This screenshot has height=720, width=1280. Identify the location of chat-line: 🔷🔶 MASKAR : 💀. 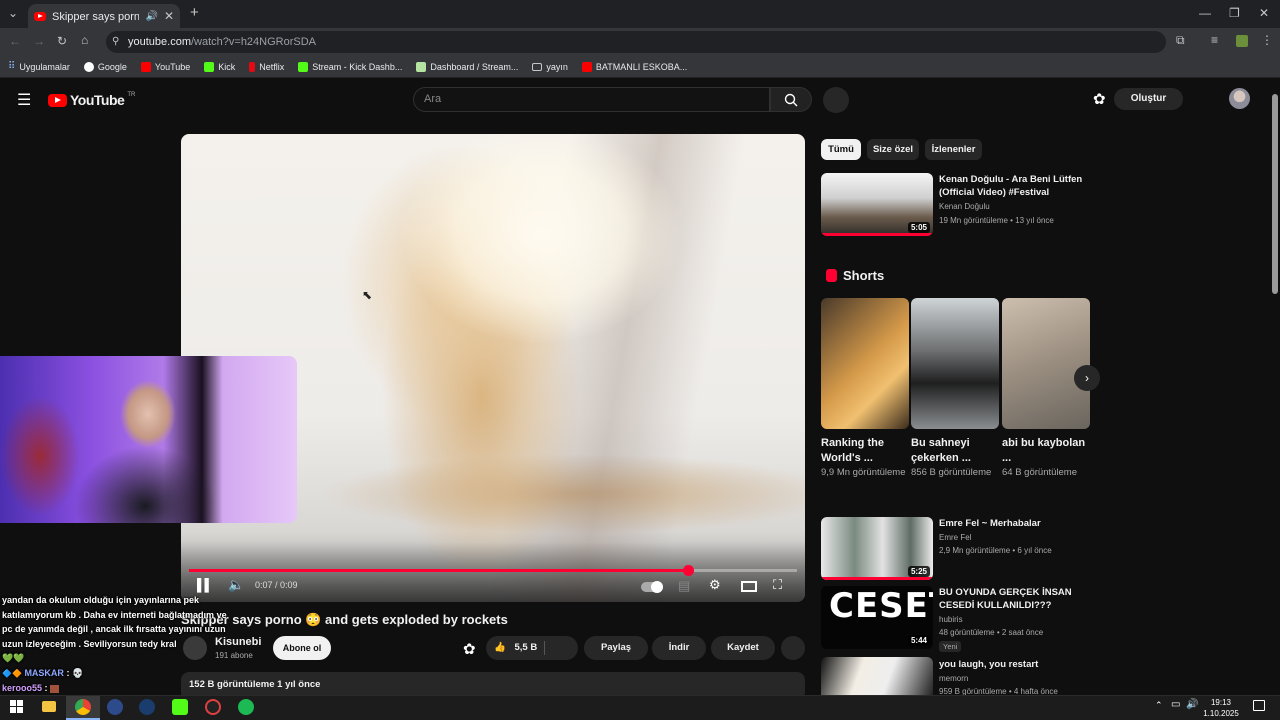
(119, 674).